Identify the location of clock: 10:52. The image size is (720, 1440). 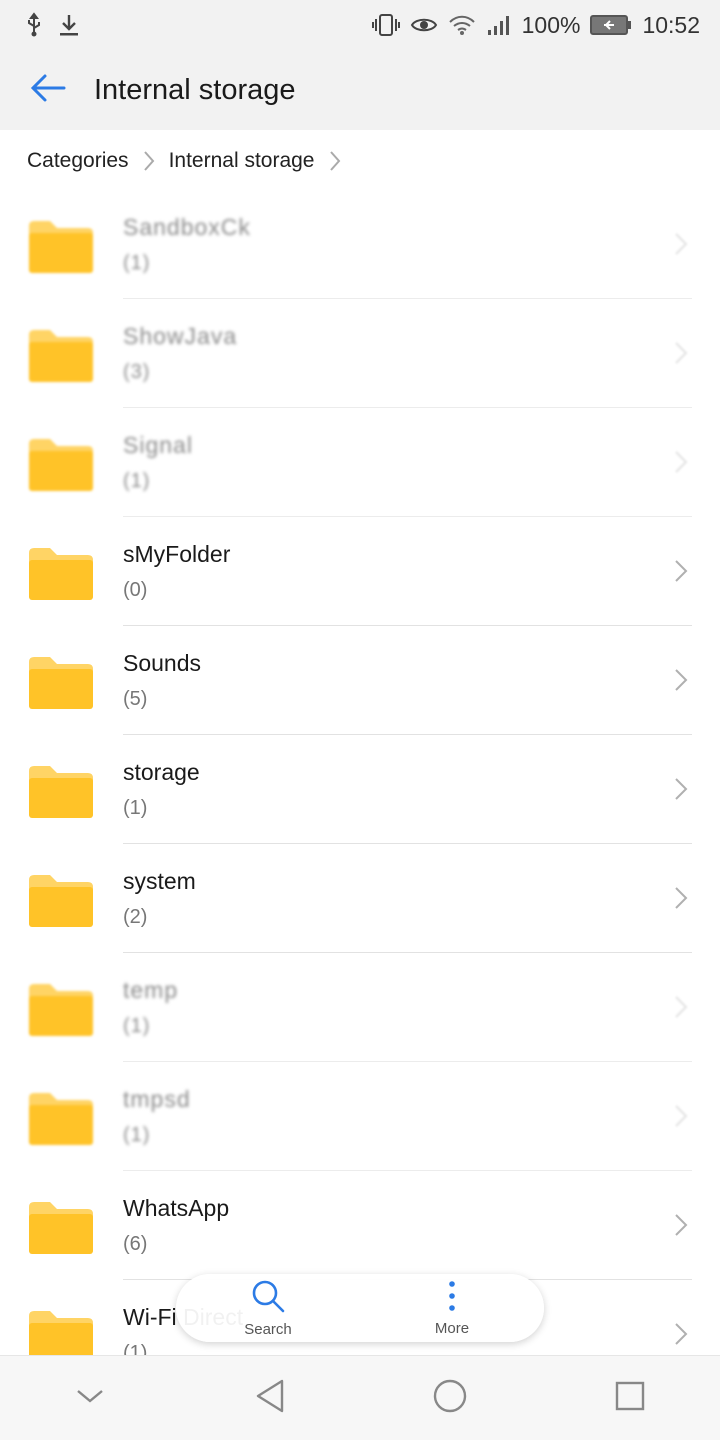
(671, 24).